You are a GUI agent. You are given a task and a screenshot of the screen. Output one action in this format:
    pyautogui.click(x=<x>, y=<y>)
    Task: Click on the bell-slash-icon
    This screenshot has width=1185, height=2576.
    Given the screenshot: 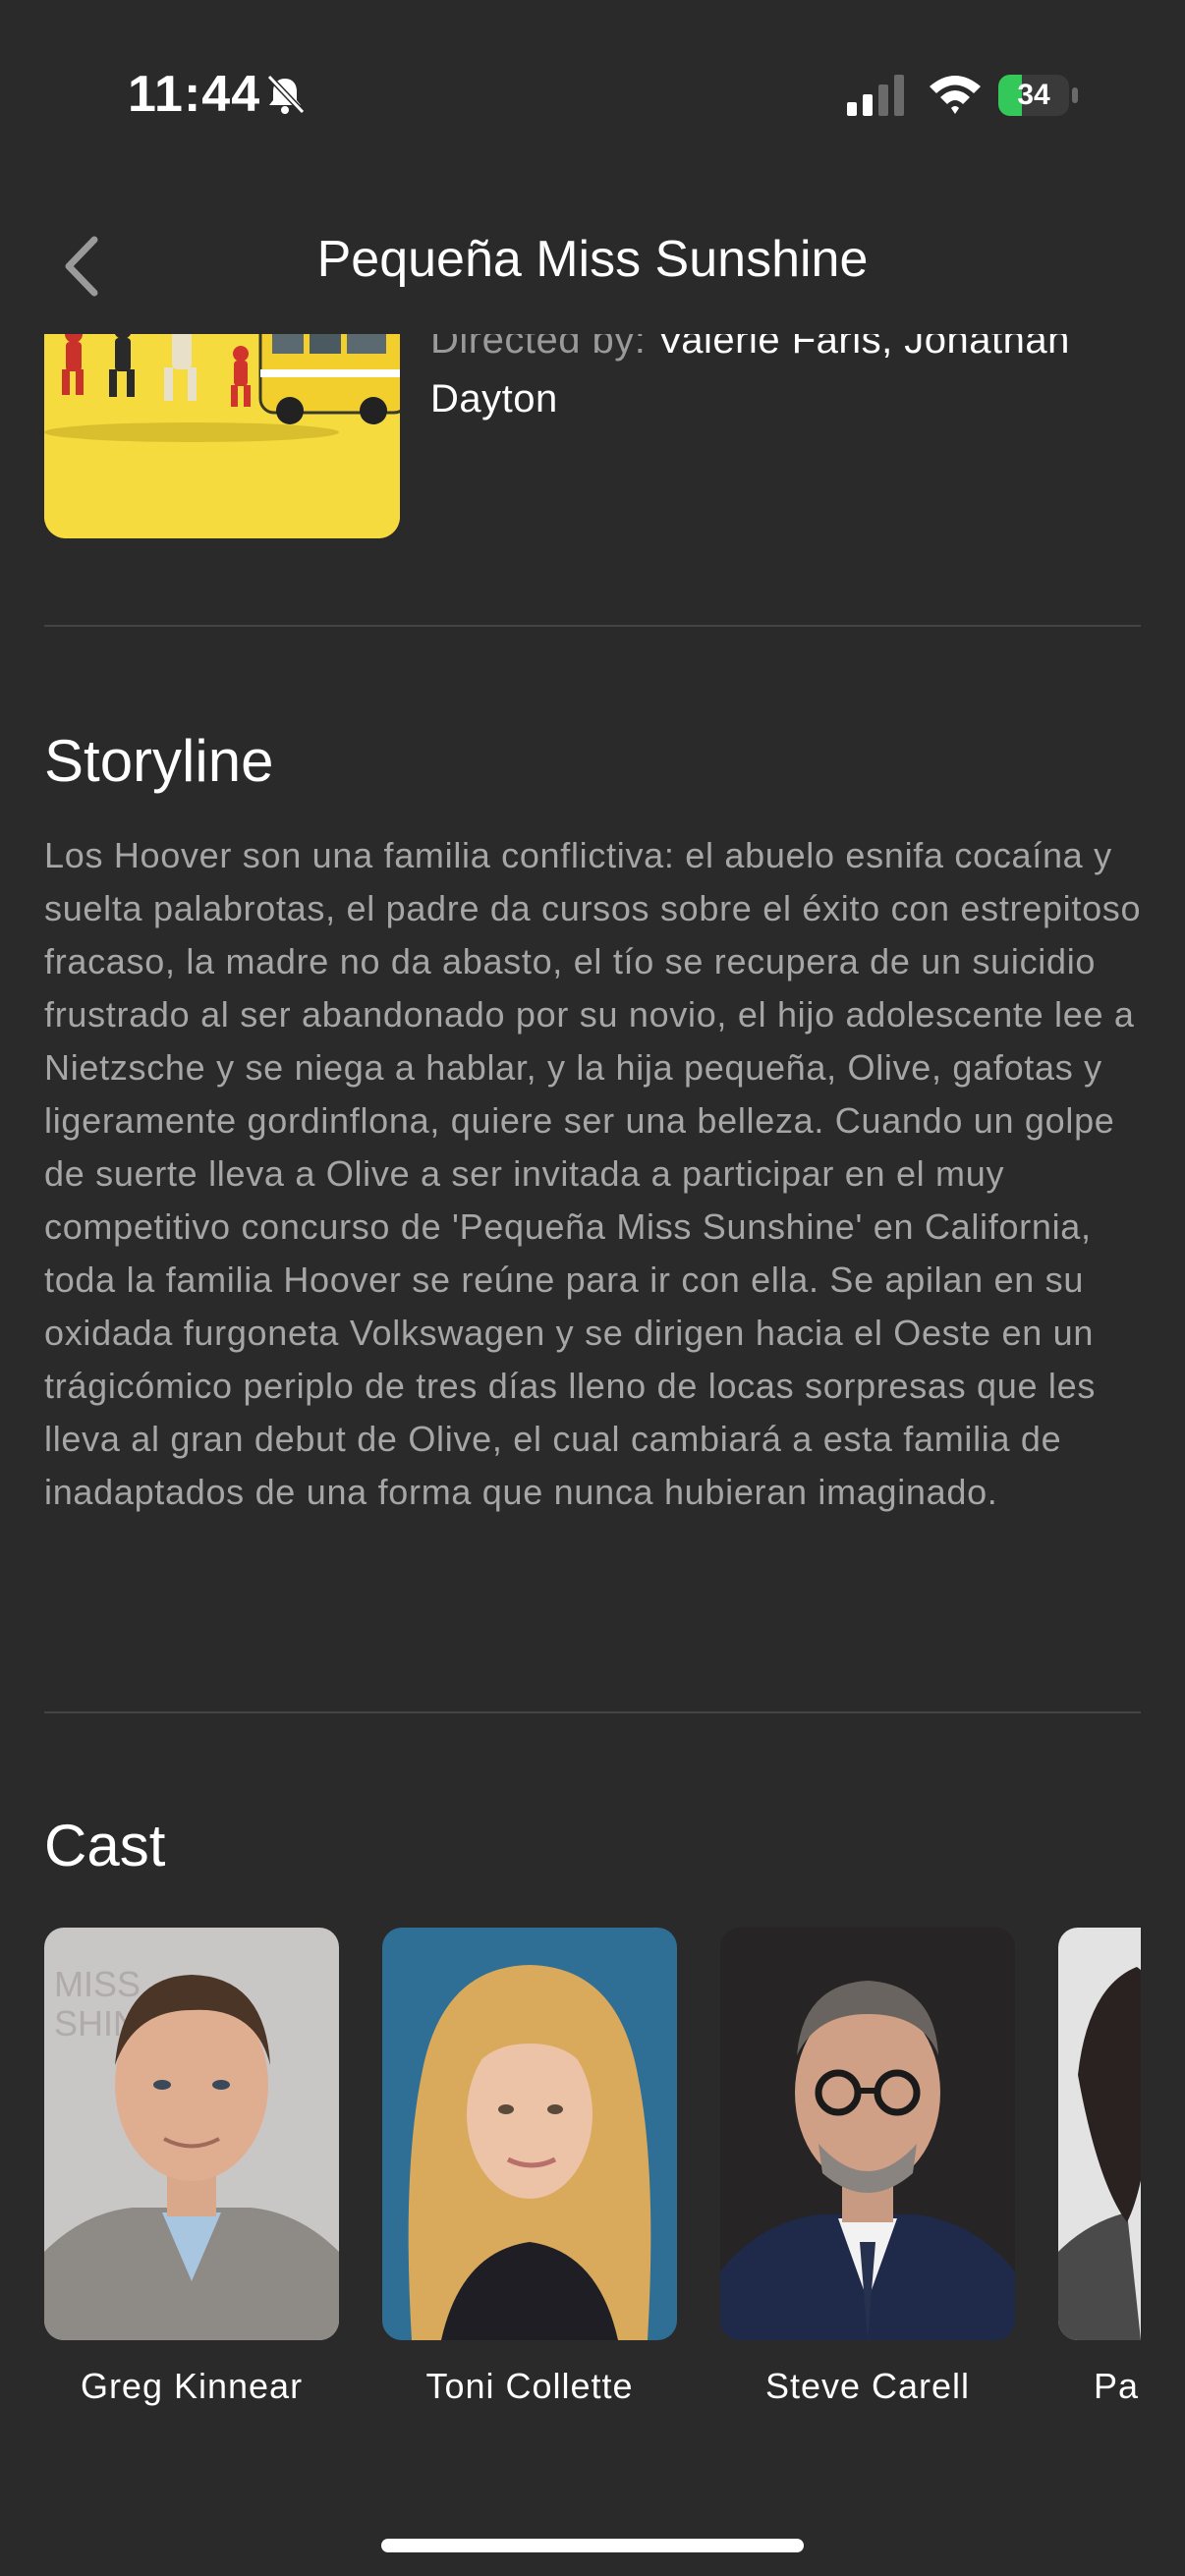 What is the action you would take?
    pyautogui.click(x=286, y=94)
    